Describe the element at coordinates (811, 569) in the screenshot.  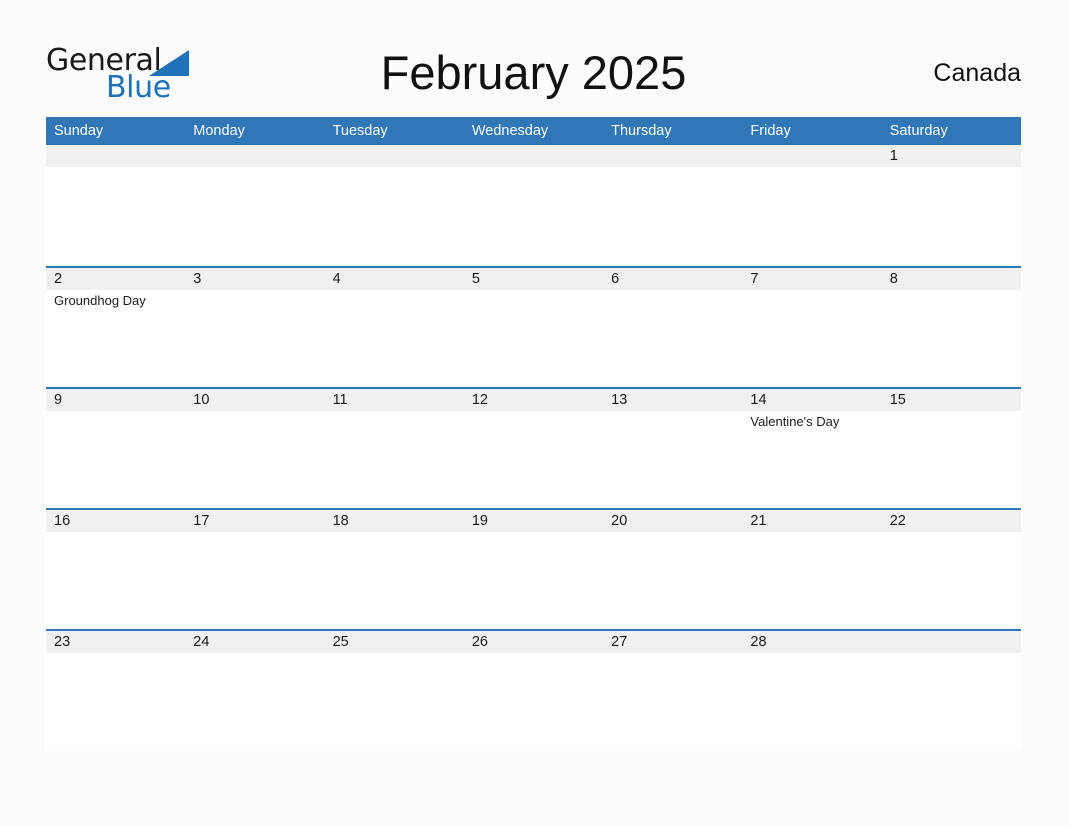
I see `day-cell: 21` at that location.